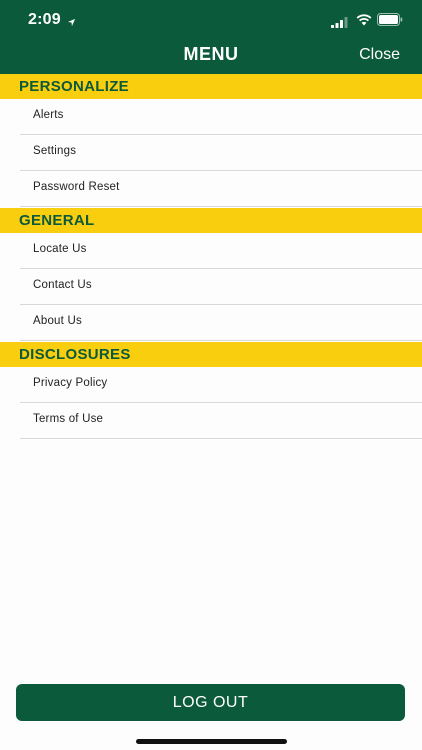 The width and height of the screenshot is (422, 750). I want to click on menu-item-label: Alerts, so click(48, 115).